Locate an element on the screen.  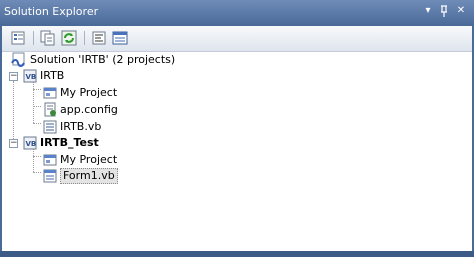
toolbar is located at coordinates (237, 39).